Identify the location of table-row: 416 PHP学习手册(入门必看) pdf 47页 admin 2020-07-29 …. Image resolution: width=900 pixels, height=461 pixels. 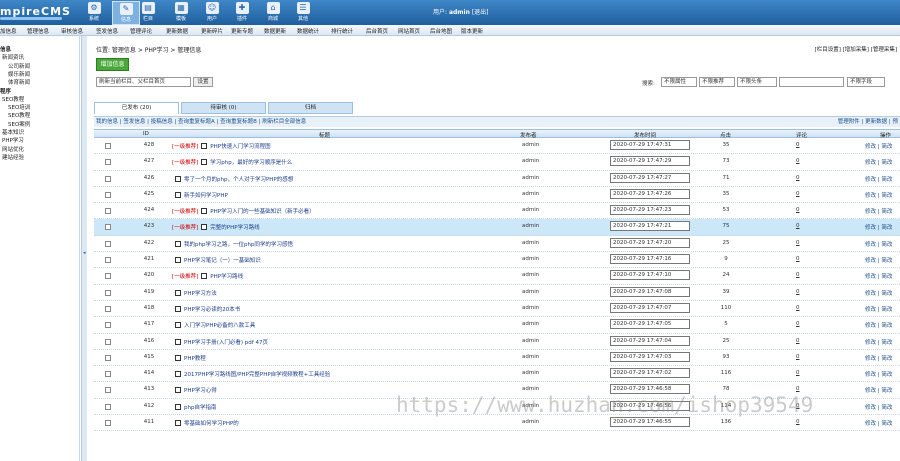
(497, 342).